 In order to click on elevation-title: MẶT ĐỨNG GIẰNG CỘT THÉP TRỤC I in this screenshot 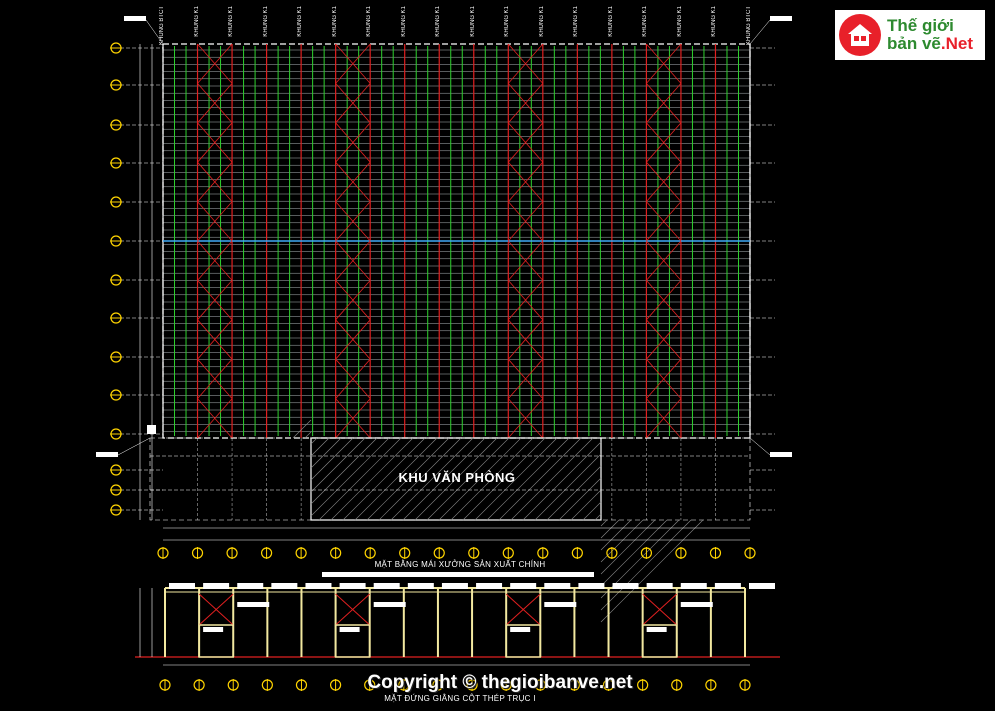, I will do `click(460, 698)`.